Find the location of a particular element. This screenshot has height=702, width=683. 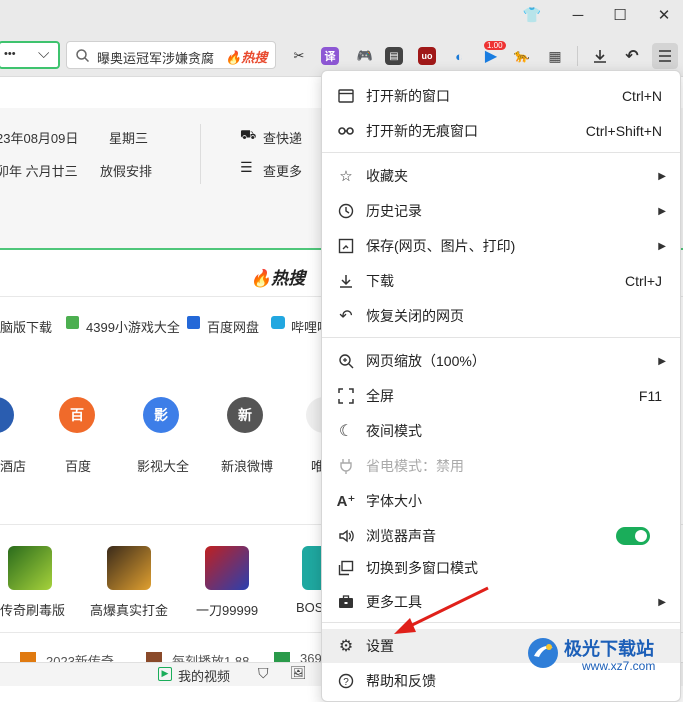

hot-search-label: 🔥热搜 is located at coordinates (246, 56).